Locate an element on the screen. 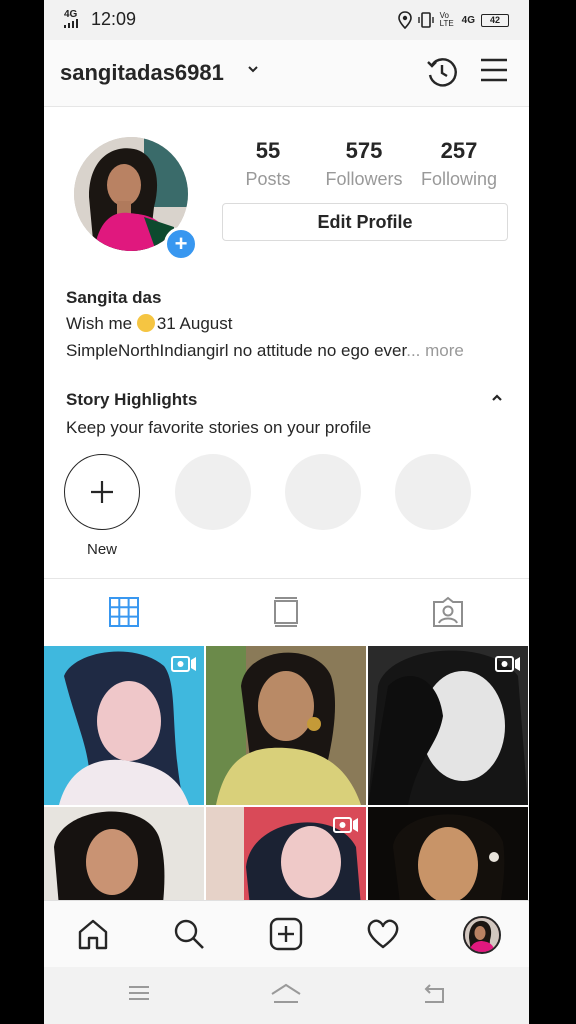  location-icon is located at coordinates (404, 20).